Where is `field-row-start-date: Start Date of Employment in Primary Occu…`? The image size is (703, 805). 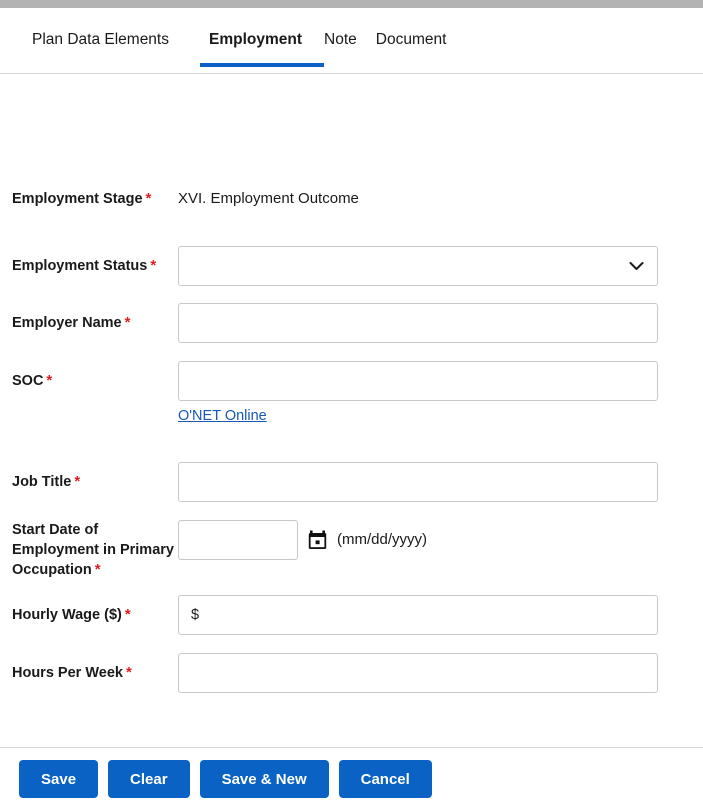 field-row-start-date: Start Date of Employment in Primary Occu… is located at coordinates (213, 550).